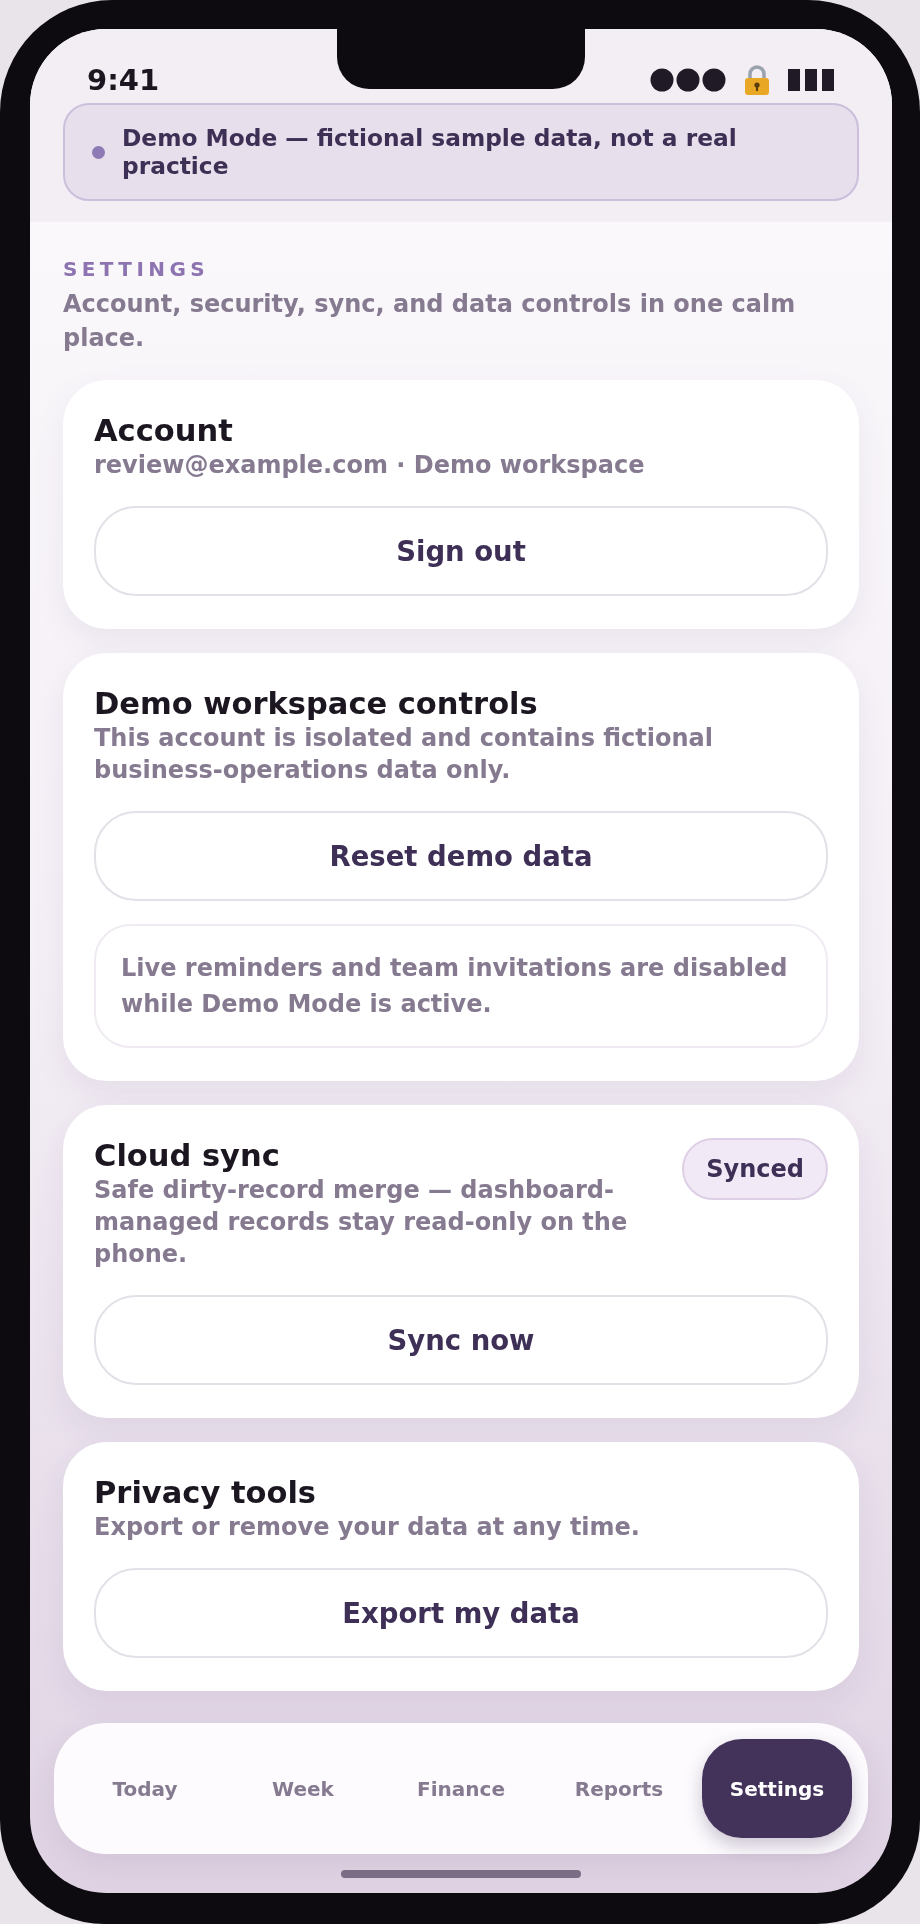 The height and width of the screenshot is (1924, 920). Describe the element at coordinates (404, 754) in the screenshot. I see `card-description: This account is isolated and contains fictional business-operations data only.` at that location.